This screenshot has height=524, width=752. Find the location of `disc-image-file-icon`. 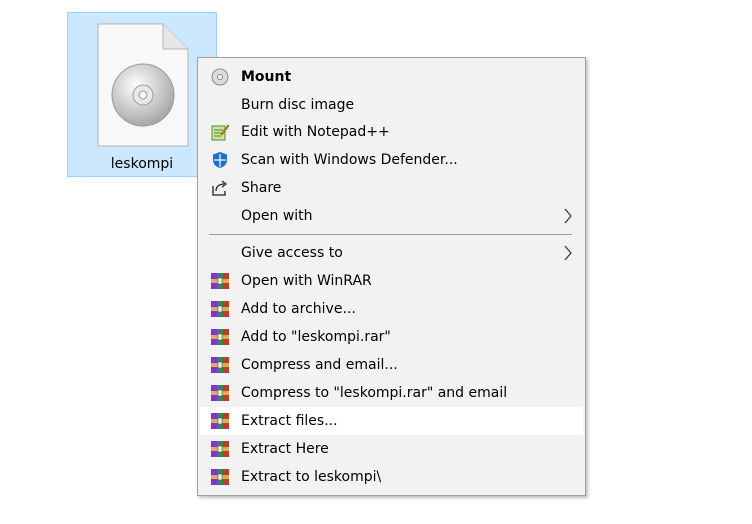

disc-image-file-icon is located at coordinates (143, 85).